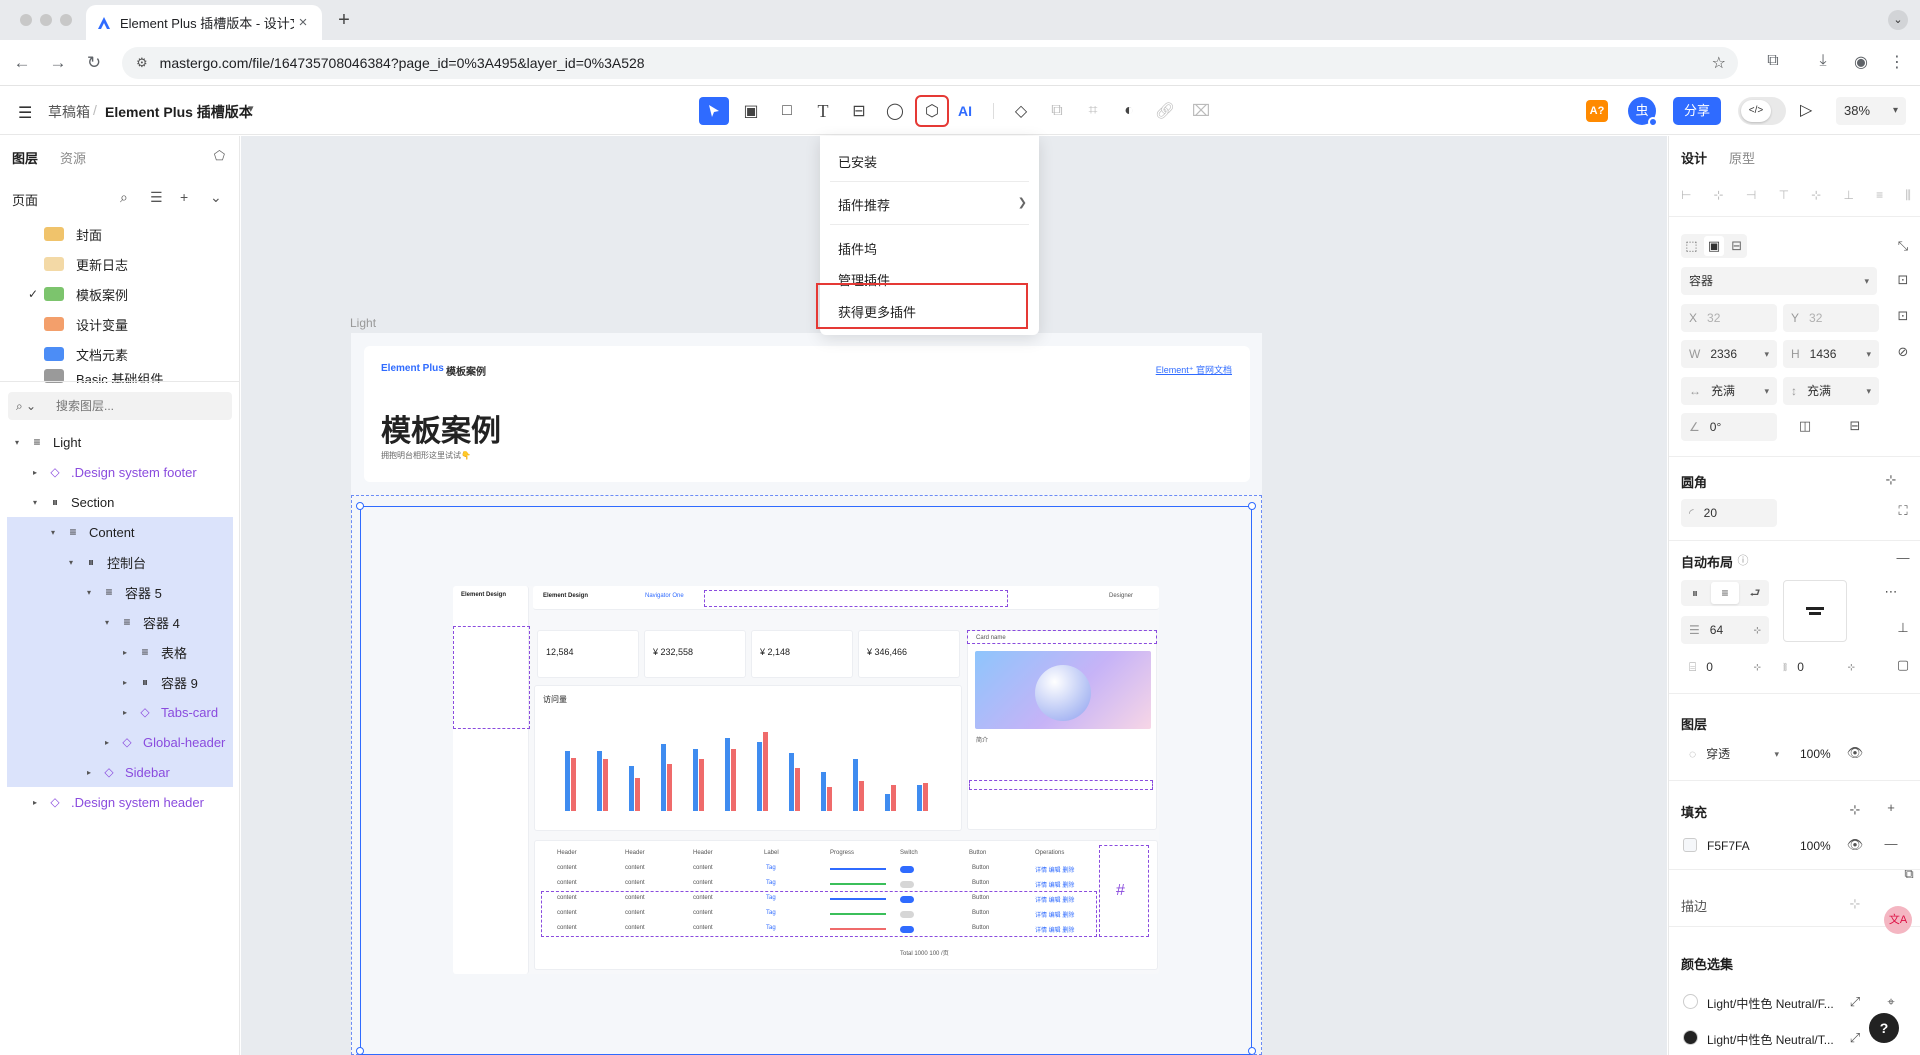 The image size is (1920, 1055). I want to click on remove-fill-icon: —, so click(1891, 843).